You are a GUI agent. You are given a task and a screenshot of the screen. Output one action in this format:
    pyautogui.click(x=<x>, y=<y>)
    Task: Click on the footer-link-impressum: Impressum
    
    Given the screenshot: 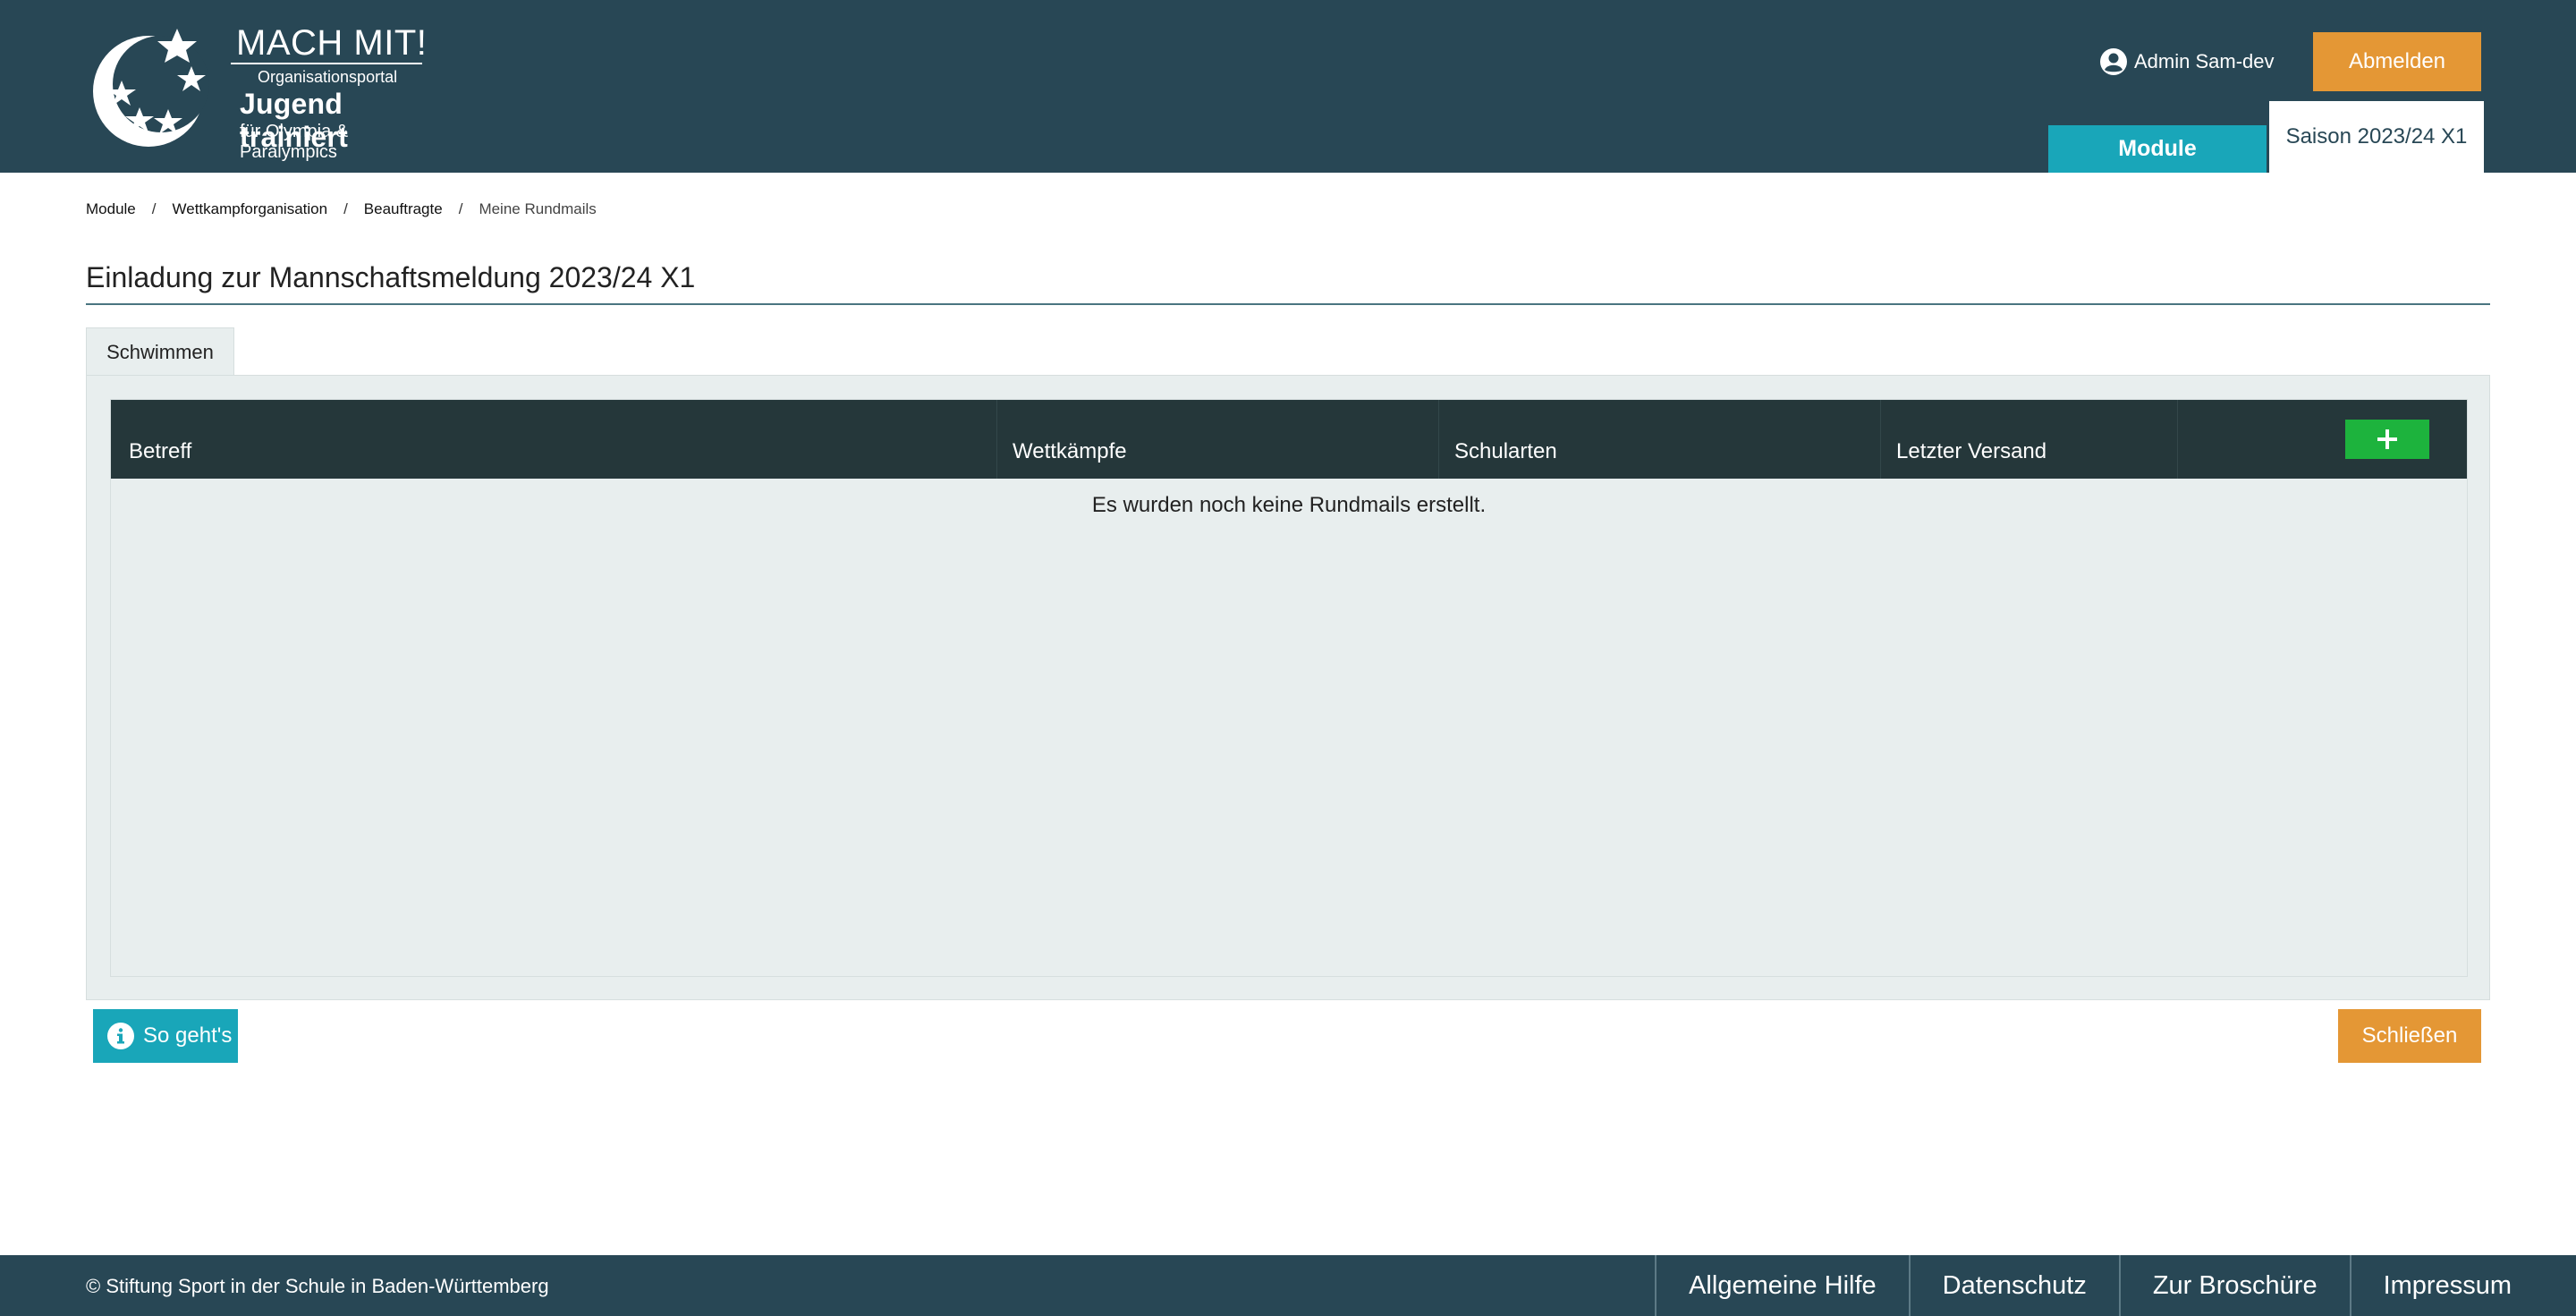 What is the action you would take?
    pyautogui.click(x=2462, y=1285)
    